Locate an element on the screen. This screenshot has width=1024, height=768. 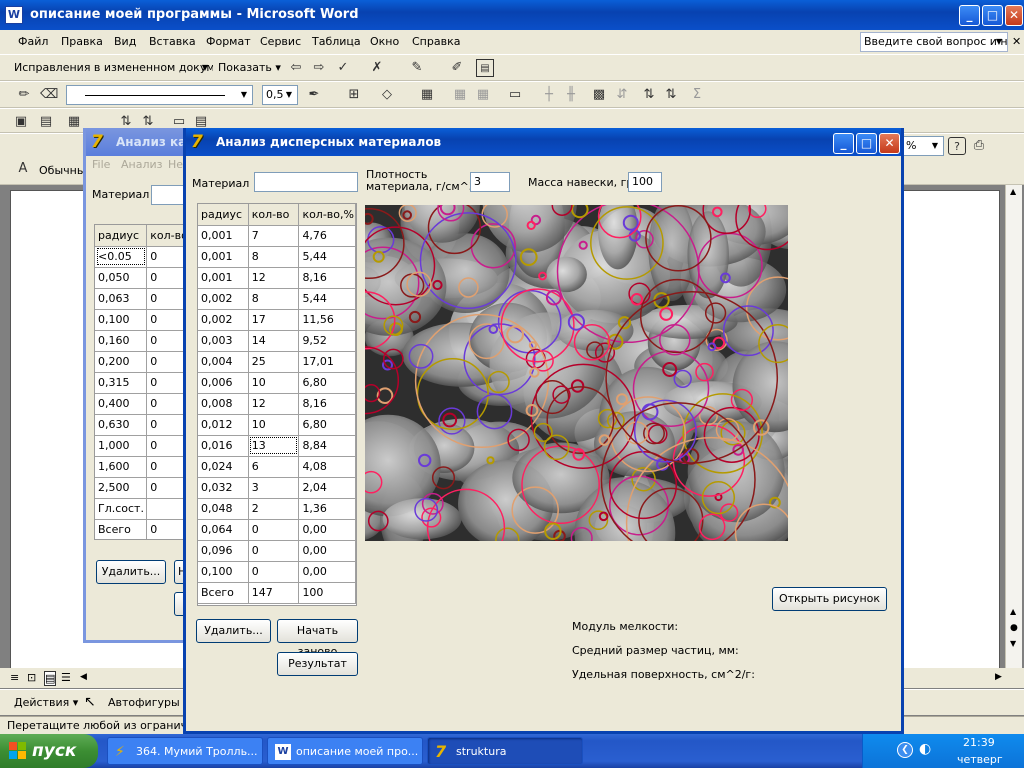
table-cell: 3 is located at coordinates (274, 488).